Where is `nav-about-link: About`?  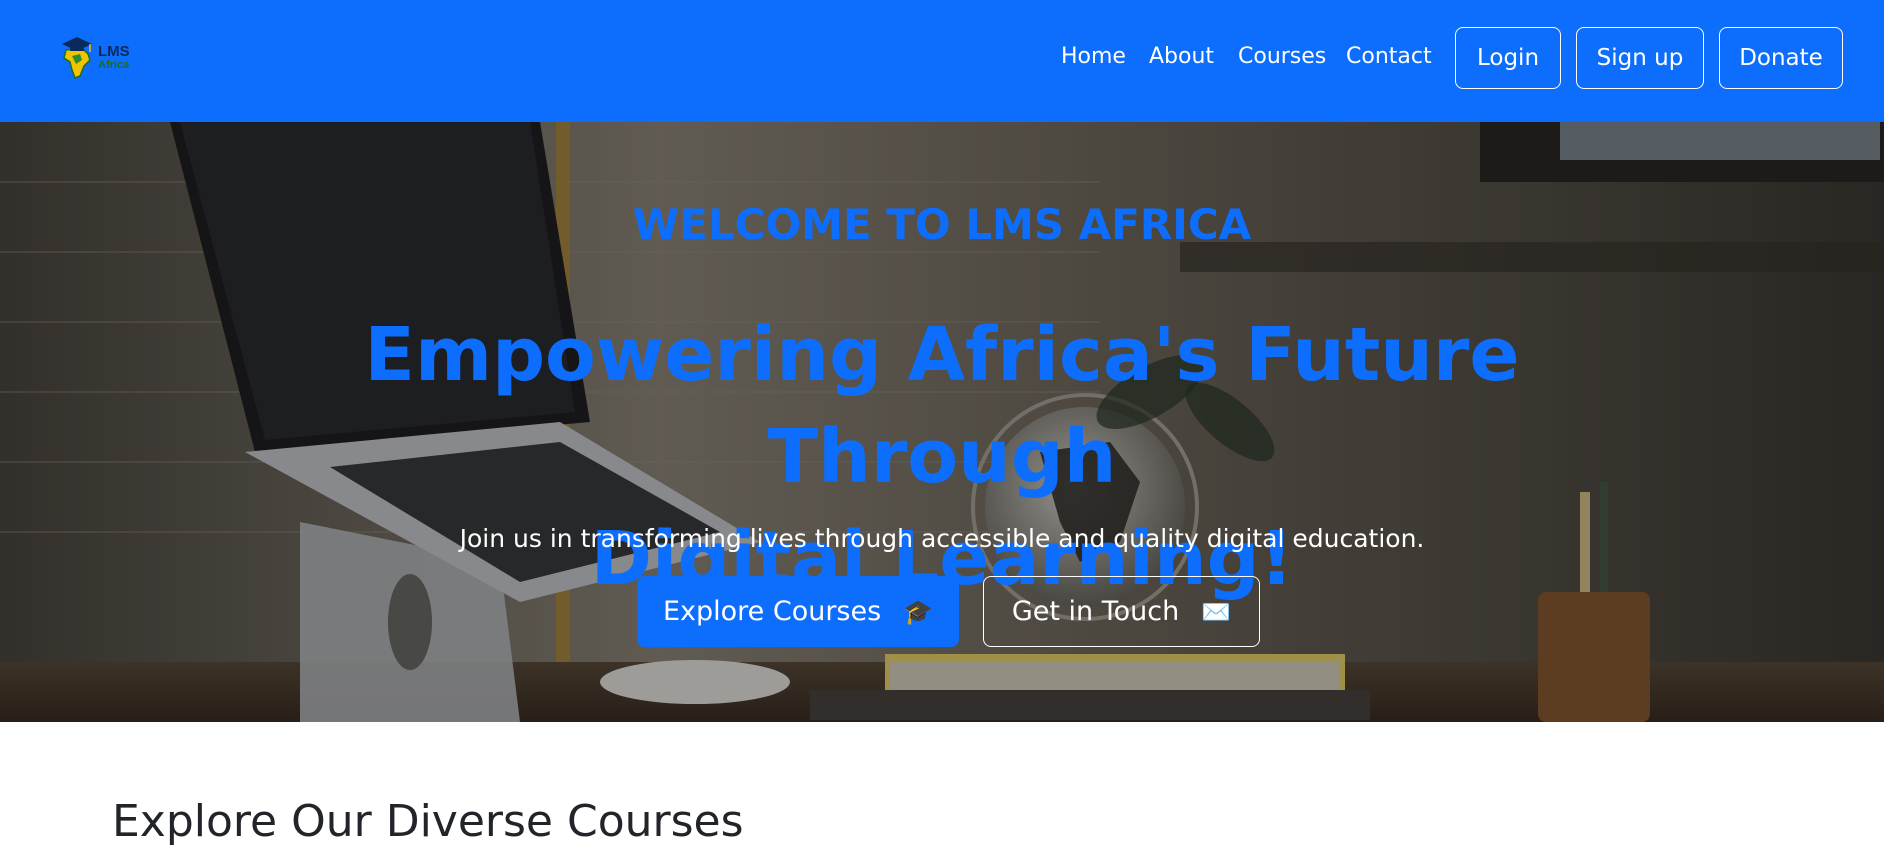 nav-about-link: About is located at coordinates (1181, 56).